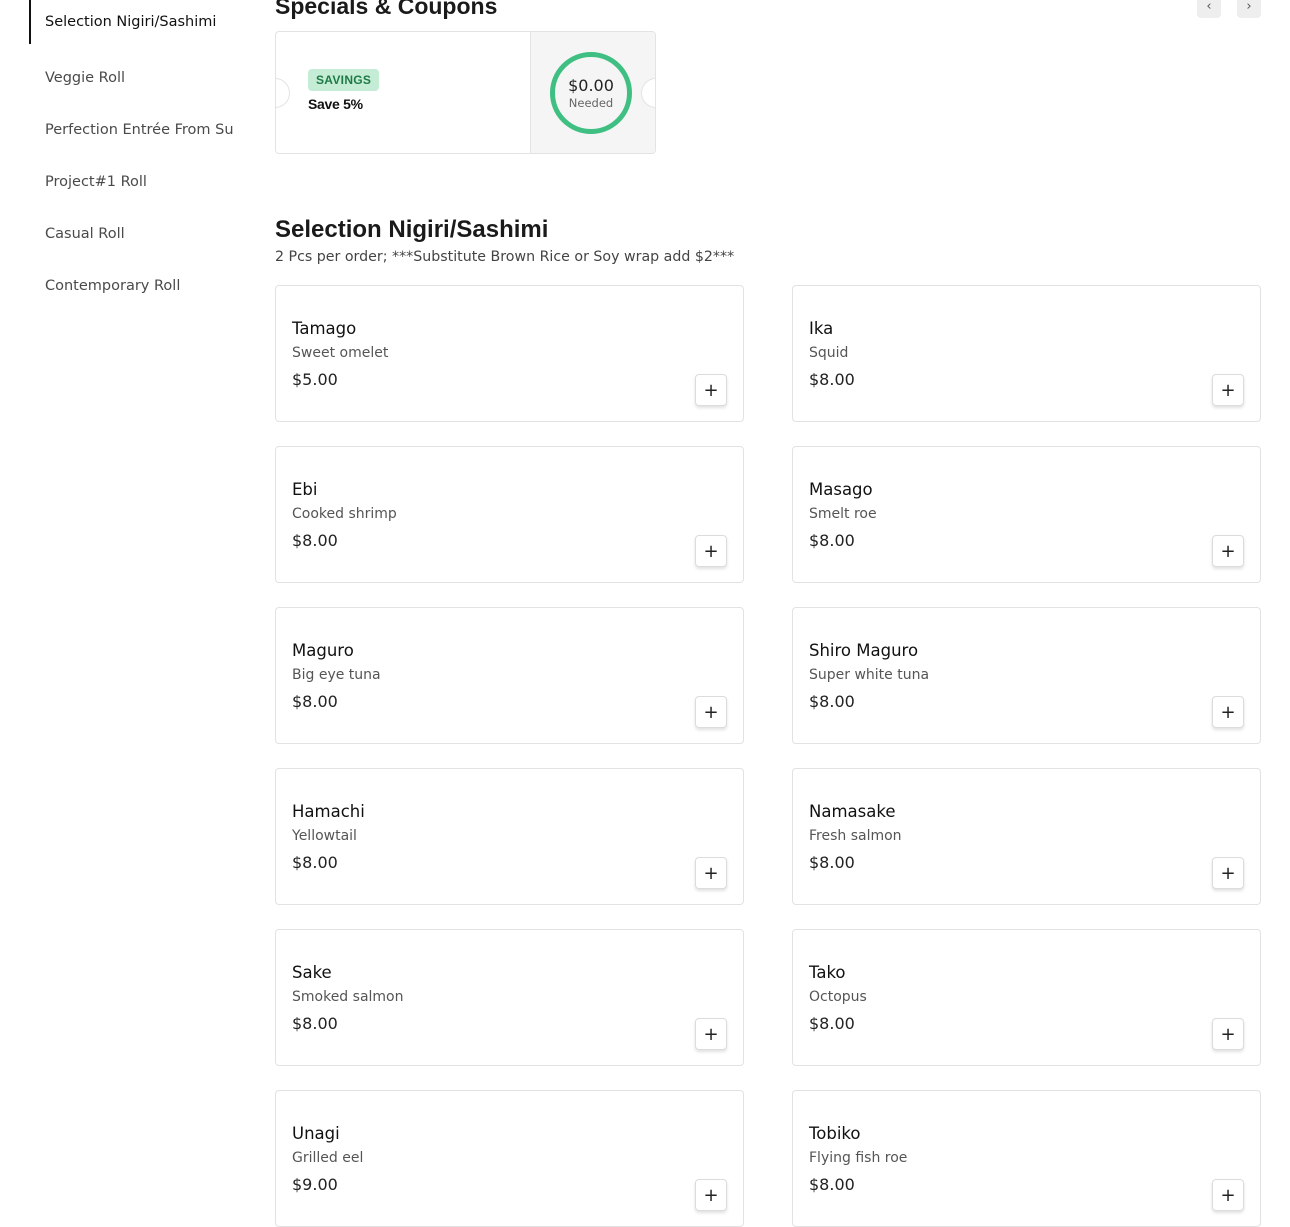 The image size is (1290, 1227). Describe the element at coordinates (139, 234) in the screenshot. I see `sidebar-item-casual-roll: Casual Roll` at that location.